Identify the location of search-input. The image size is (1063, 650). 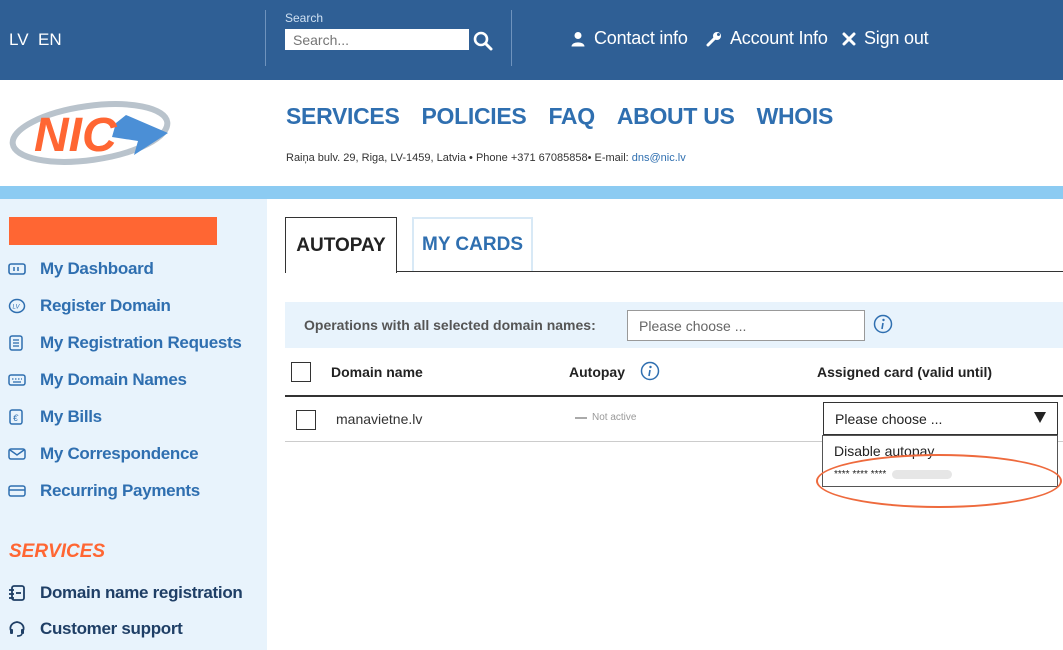
(377, 39).